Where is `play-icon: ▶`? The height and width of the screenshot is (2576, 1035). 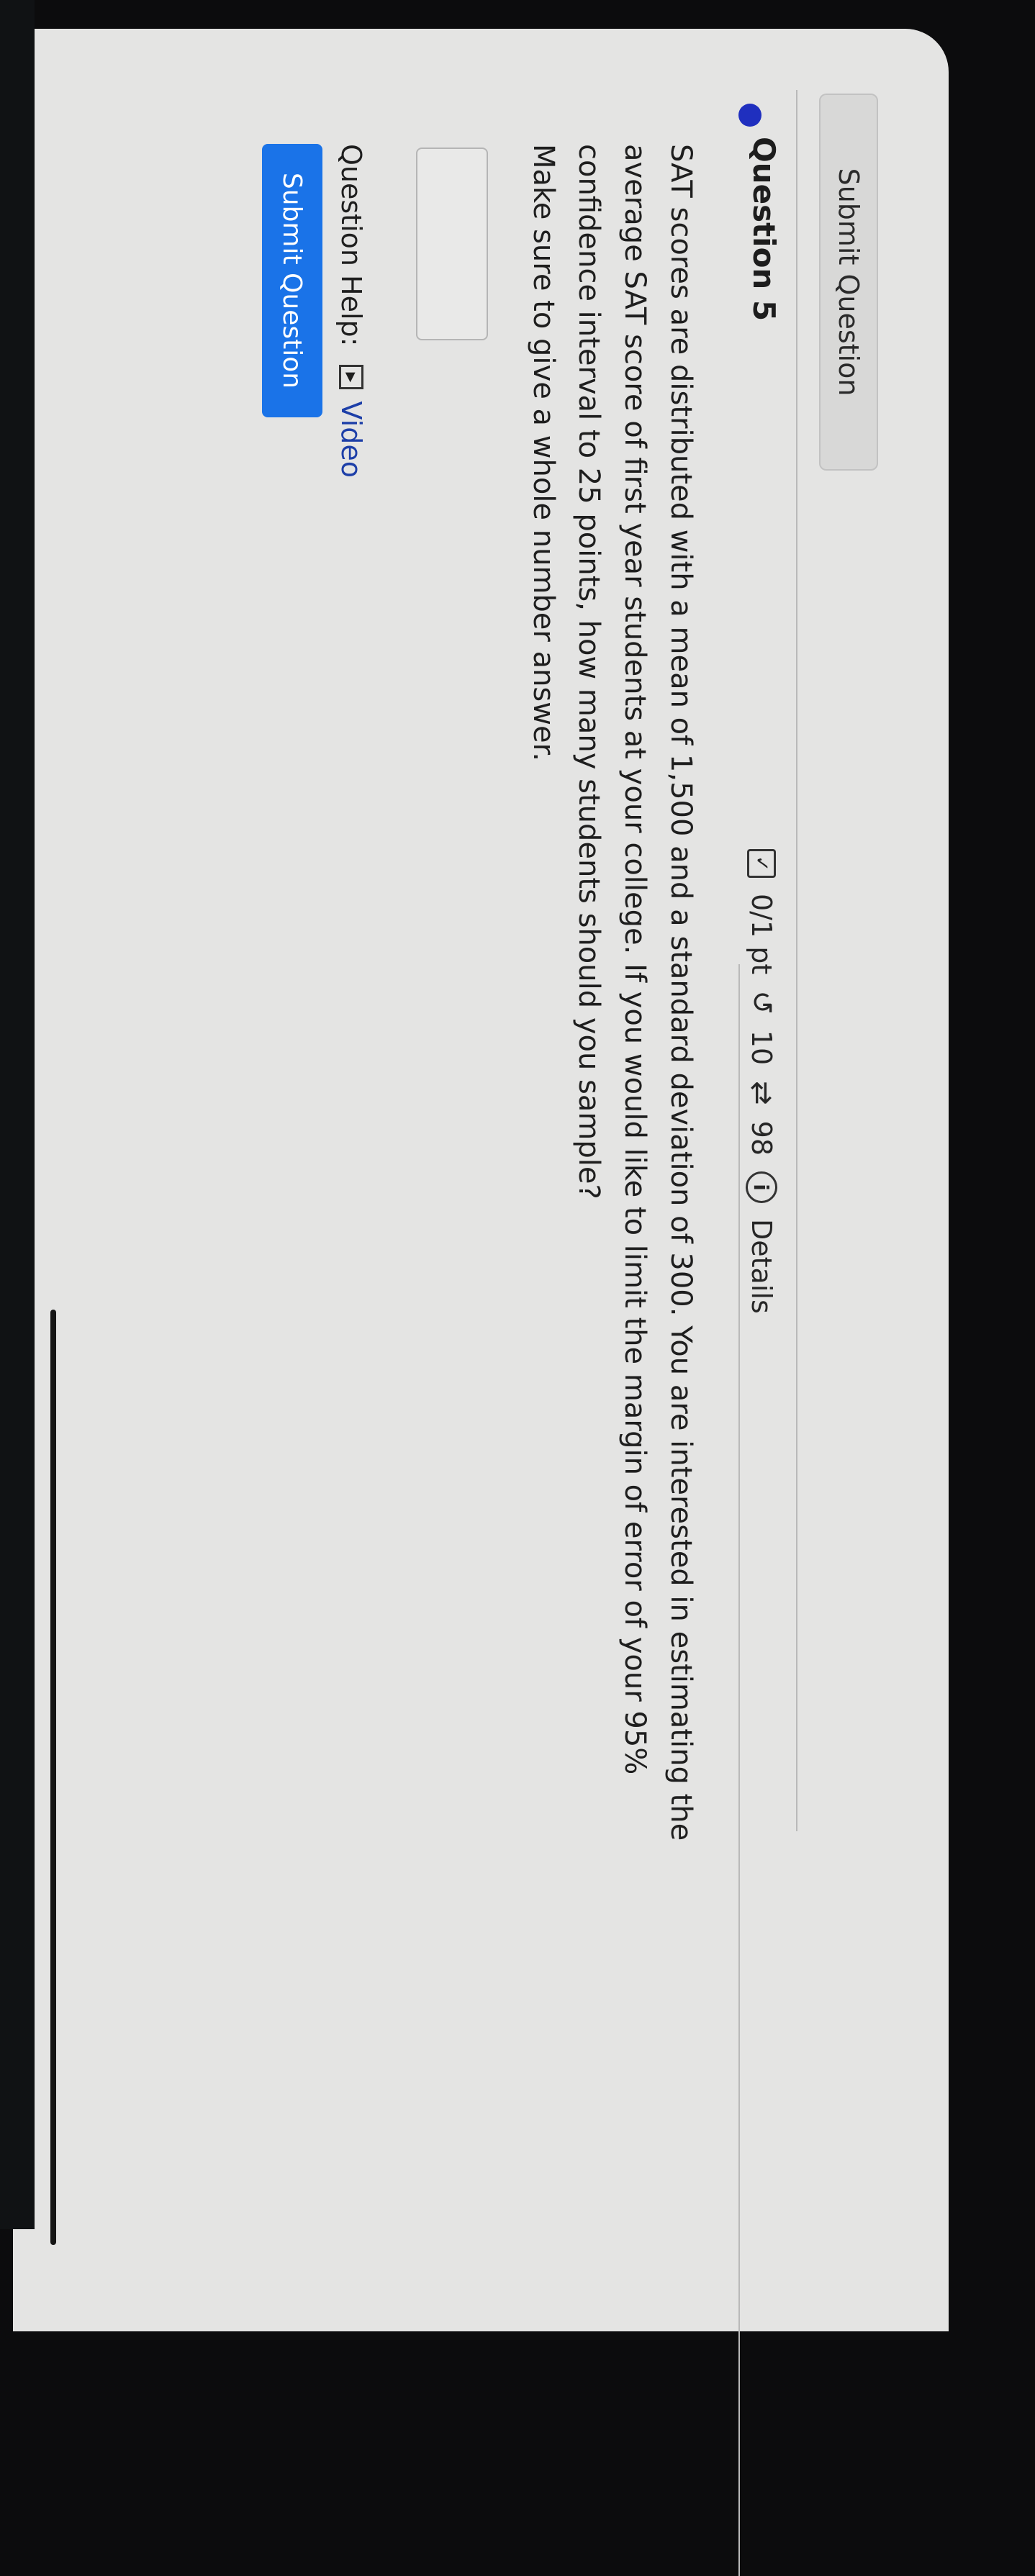
play-icon: ▶ is located at coordinates (351, 377).